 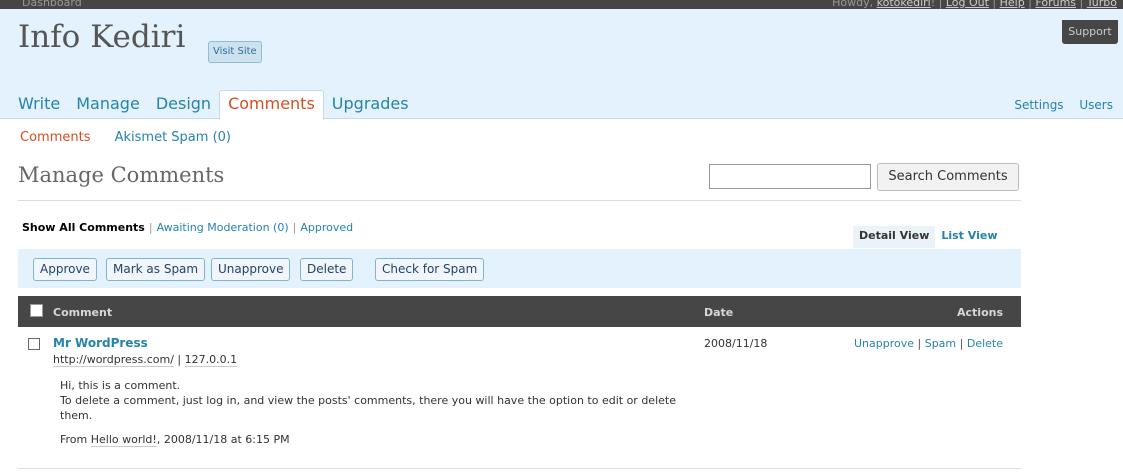 I want to click on site-title: Info Kediri, so click(x=102, y=37).